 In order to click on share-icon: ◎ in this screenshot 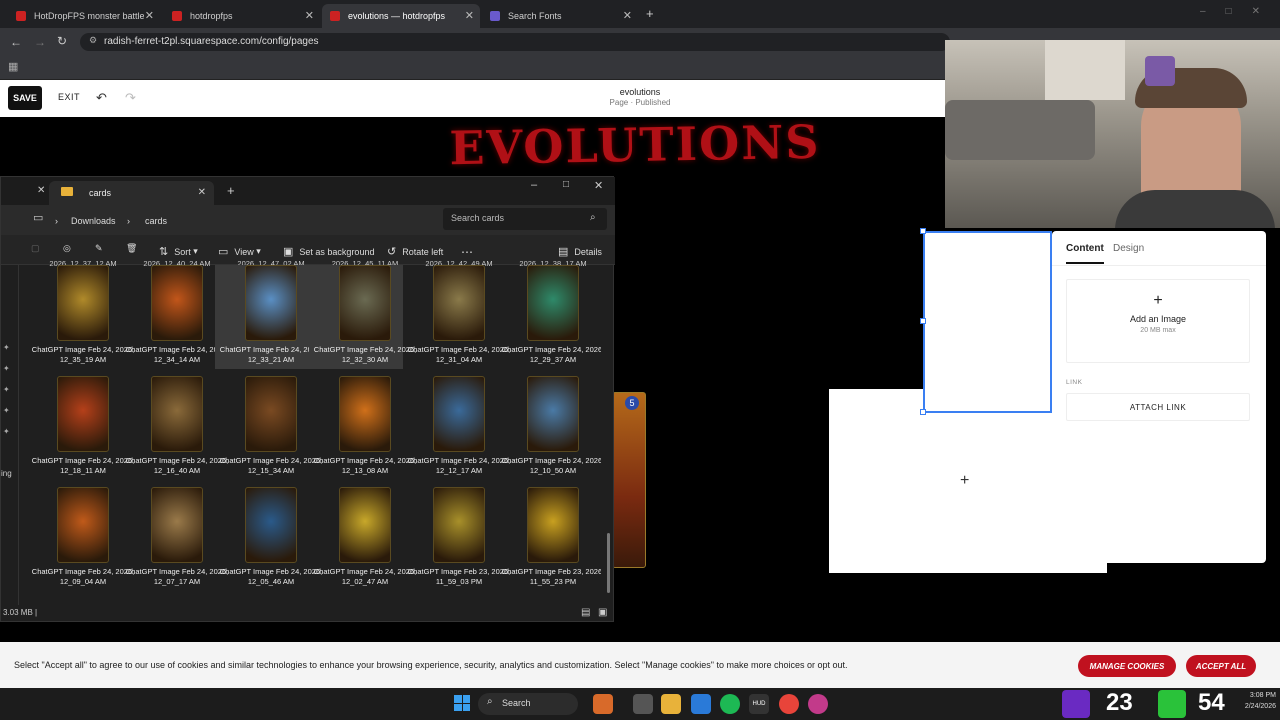, I will do `click(67, 248)`.